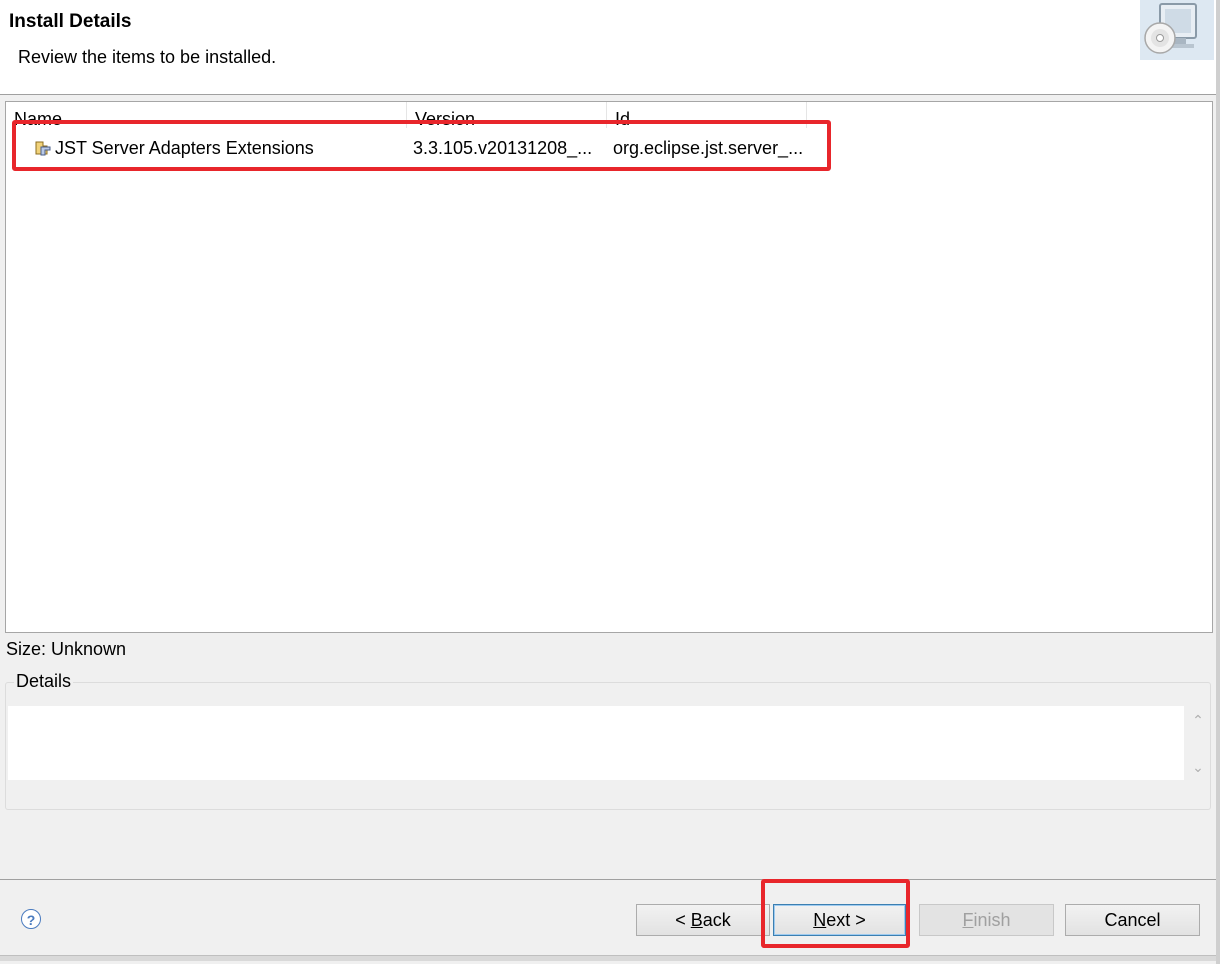 Image resolution: width=1220 pixels, height=964 pixels. What do you see at coordinates (66, 649) in the screenshot?
I see `size-label: Size: Unknown` at bounding box center [66, 649].